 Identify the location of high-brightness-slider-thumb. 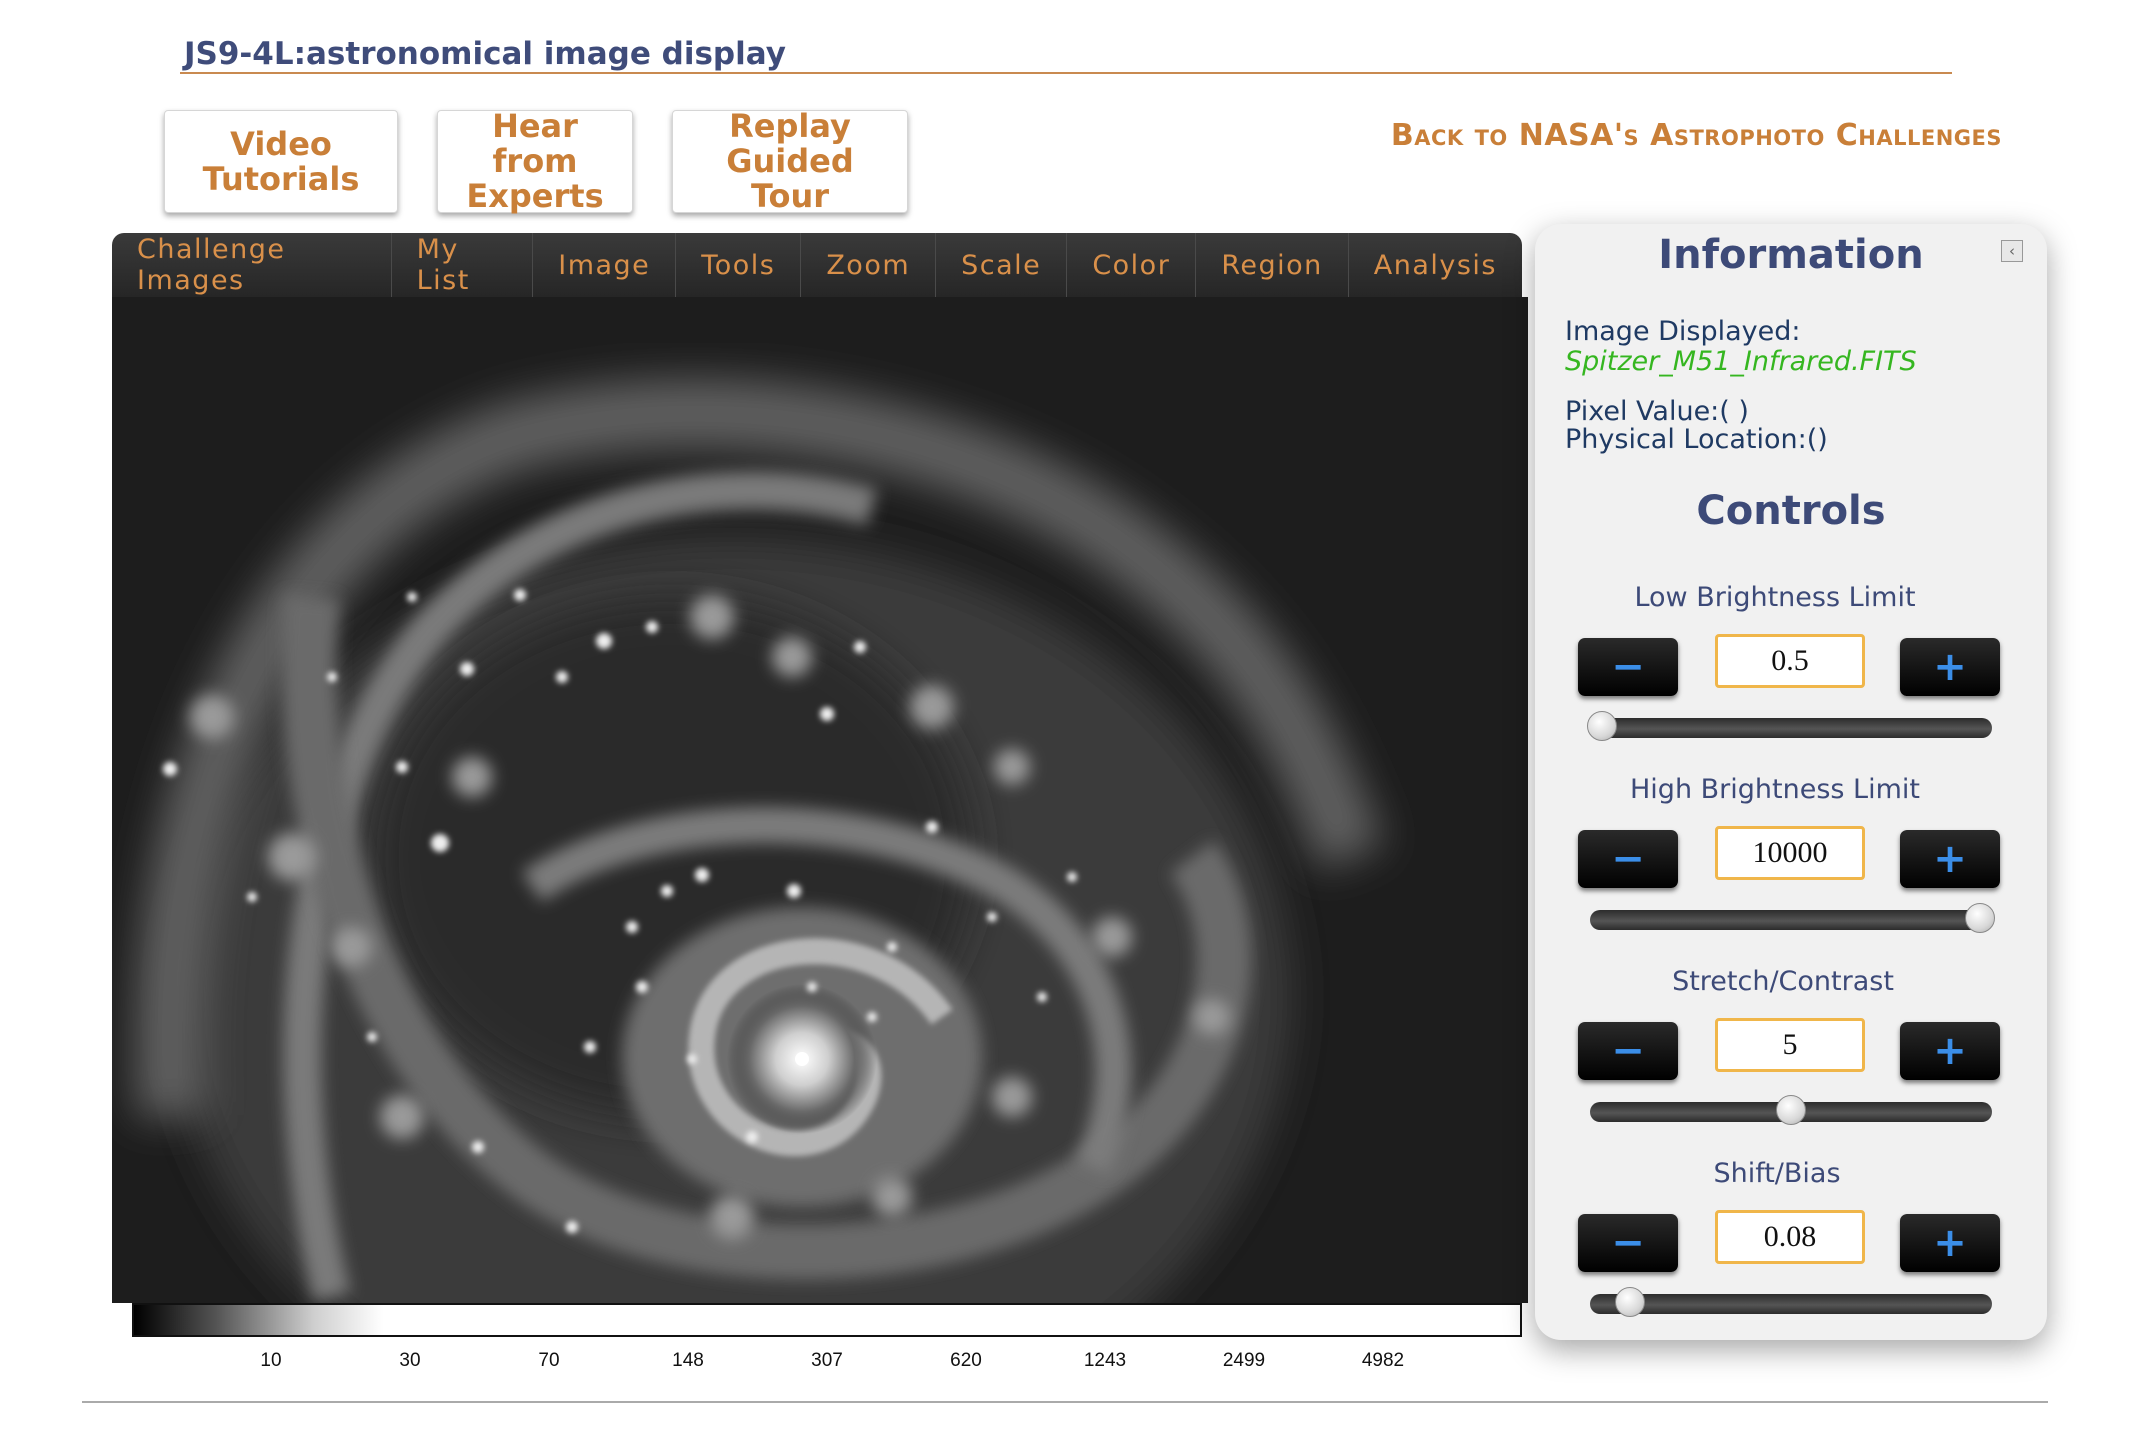
(1979, 918).